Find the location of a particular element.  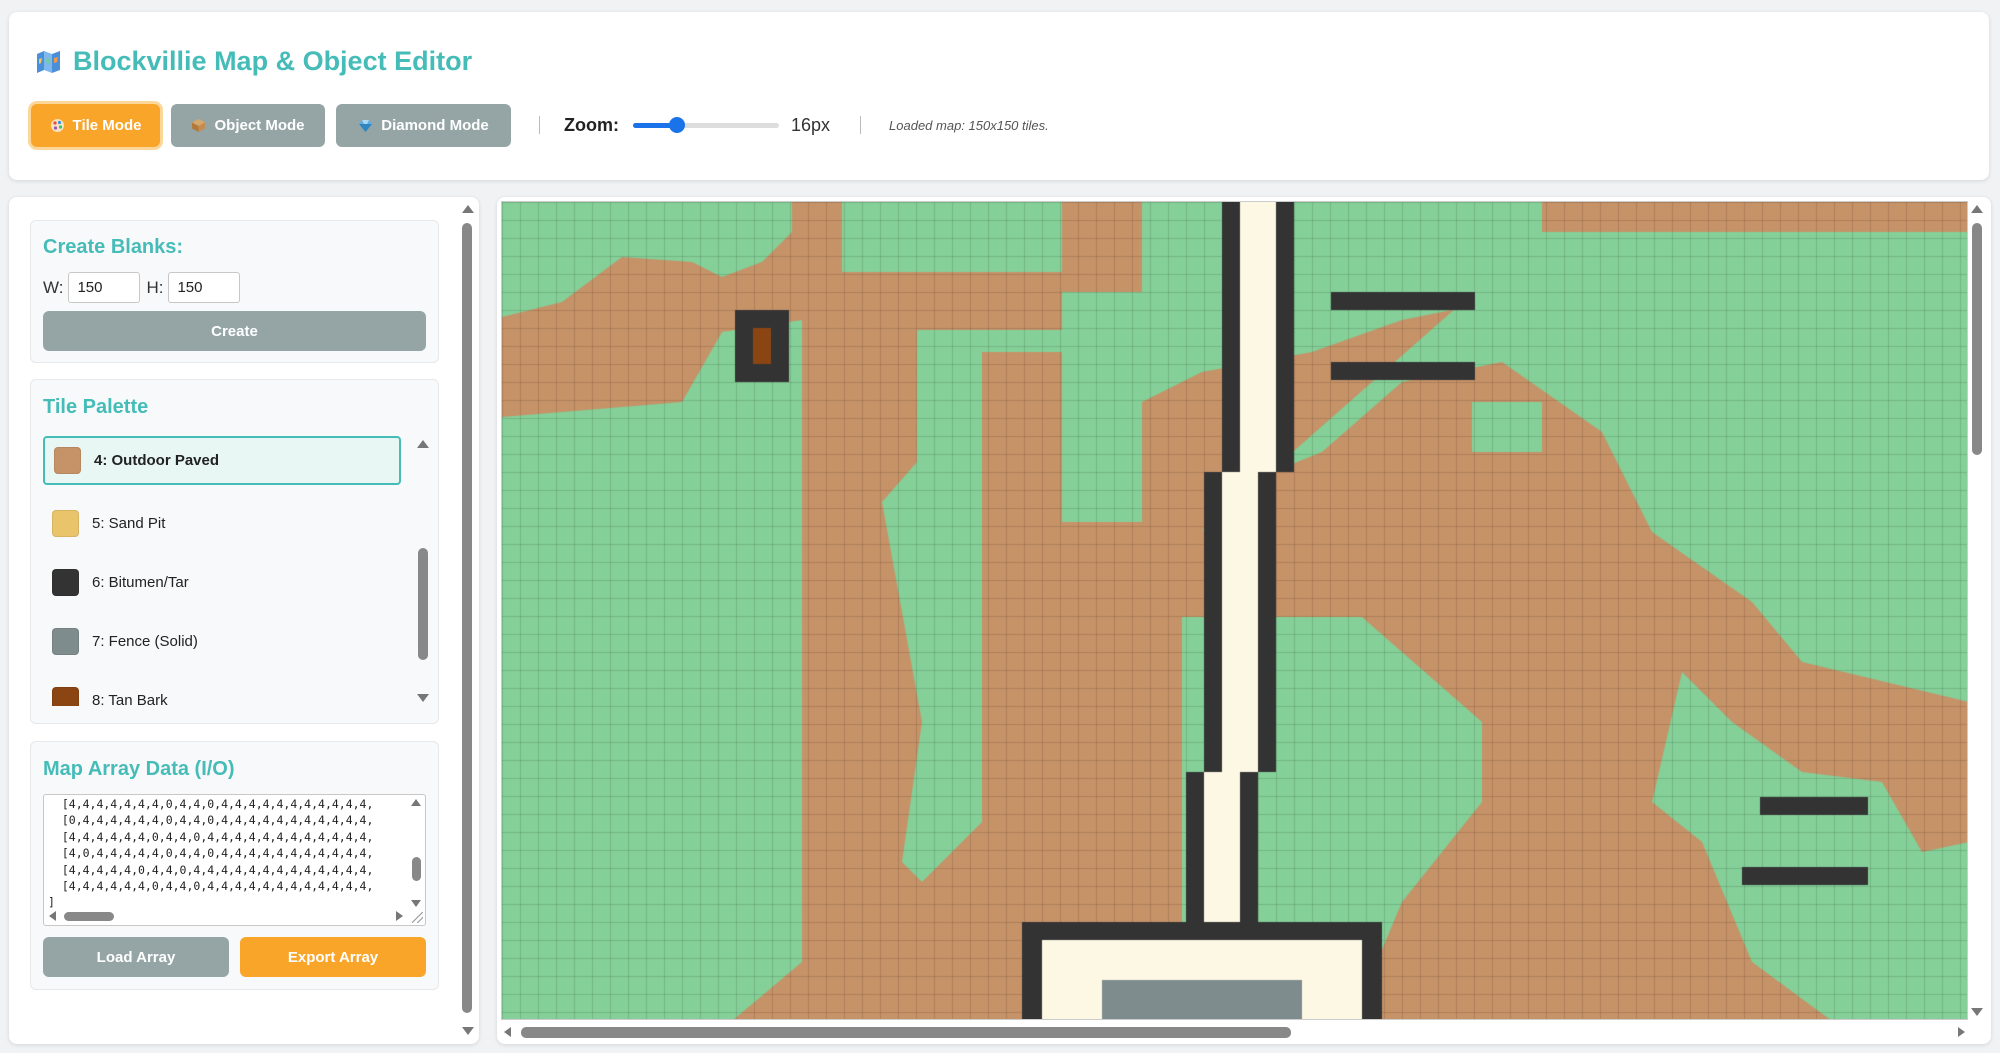

palette-item-fence-solid: 7: Fence (Solid) is located at coordinates (222, 641).